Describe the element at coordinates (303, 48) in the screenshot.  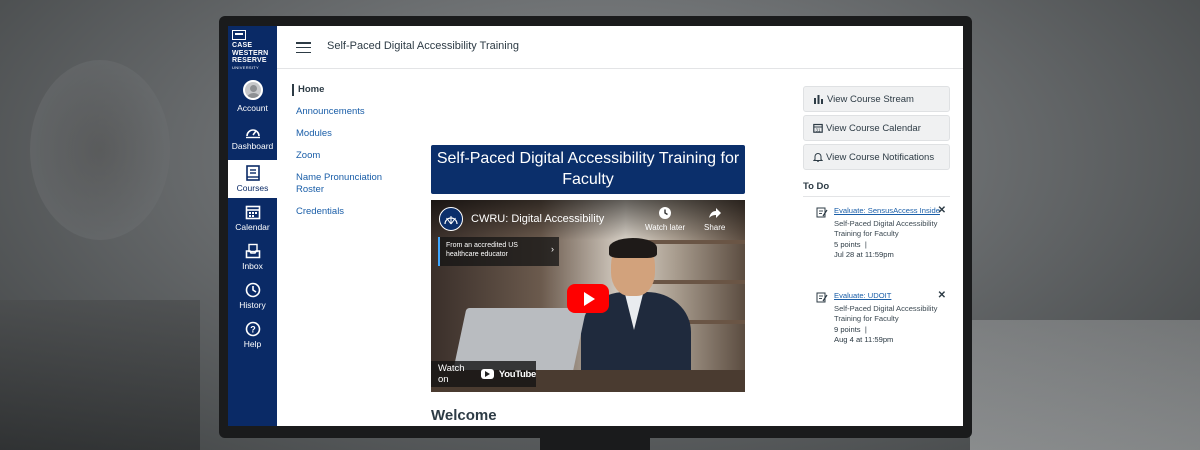
I see `hamburger-menu-icon` at that location.